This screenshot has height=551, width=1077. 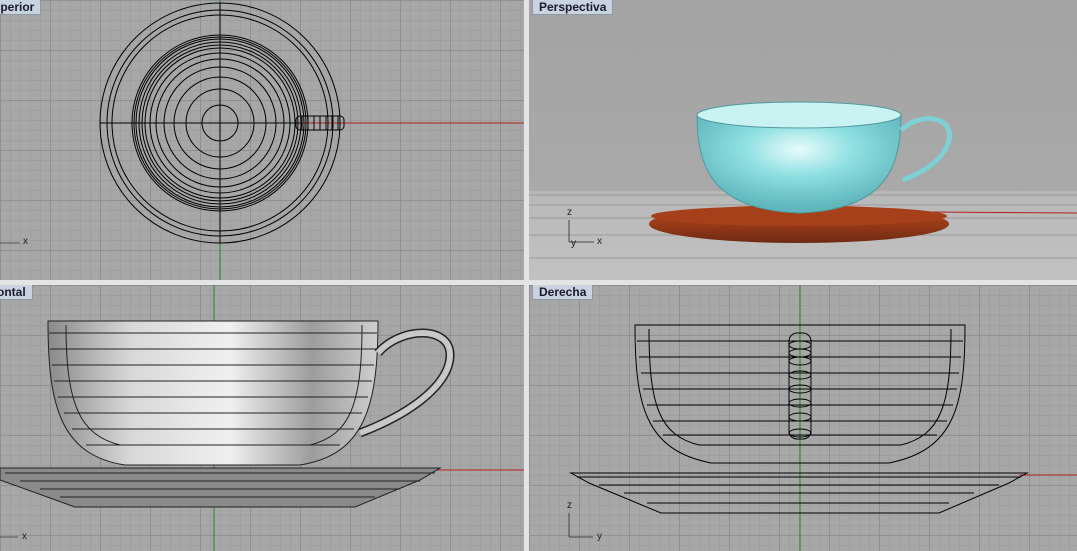 What do you see at coordinates (221, 487) in the screenshot?
I see `saucer-shaded-front` at bounding box center [221, 487].